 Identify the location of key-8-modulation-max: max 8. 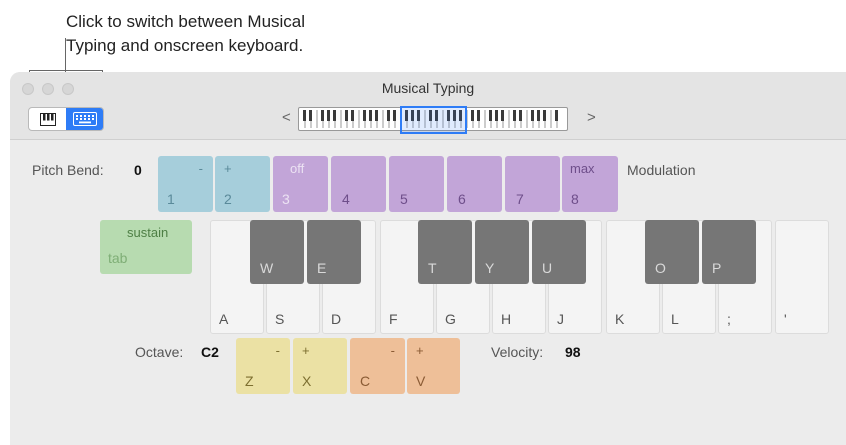
(590, 184).